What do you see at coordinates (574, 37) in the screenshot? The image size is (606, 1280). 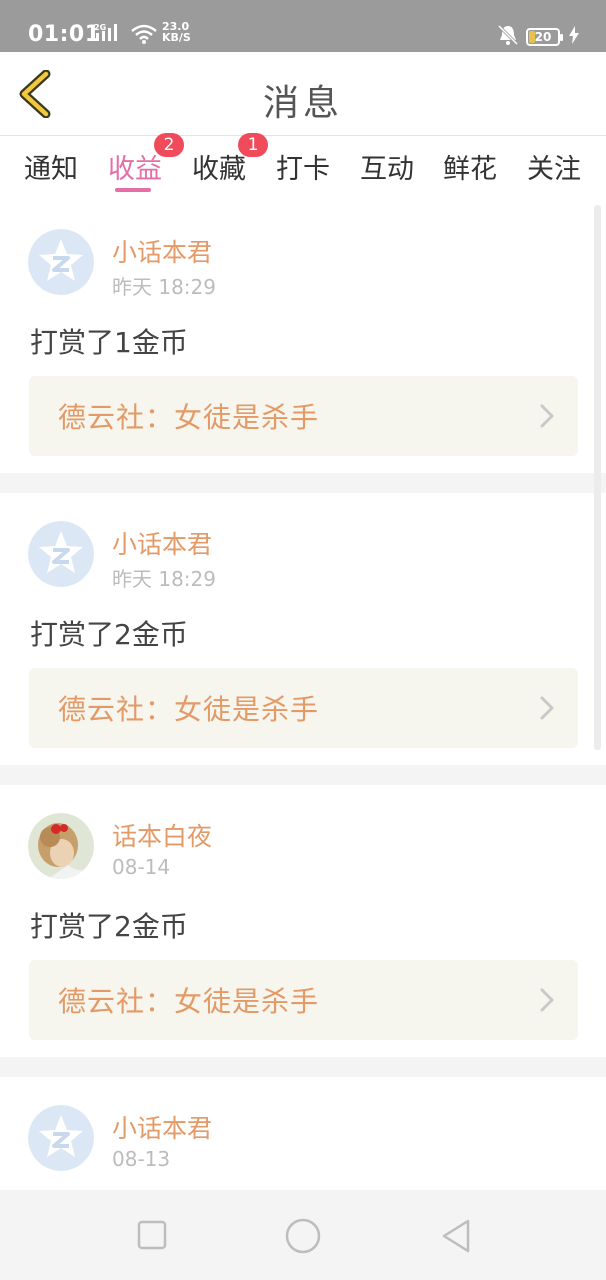 I see `charging-icon` at bounding box center [574, 37].